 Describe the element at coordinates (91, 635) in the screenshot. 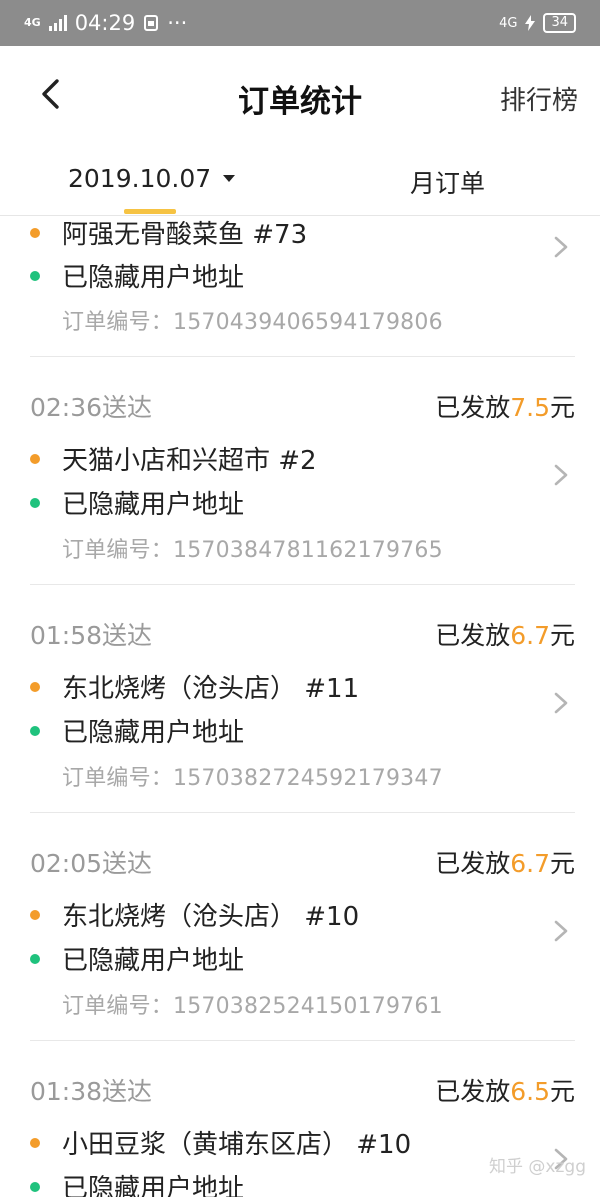

I see `delivery-time: 01:58送达` at that location.